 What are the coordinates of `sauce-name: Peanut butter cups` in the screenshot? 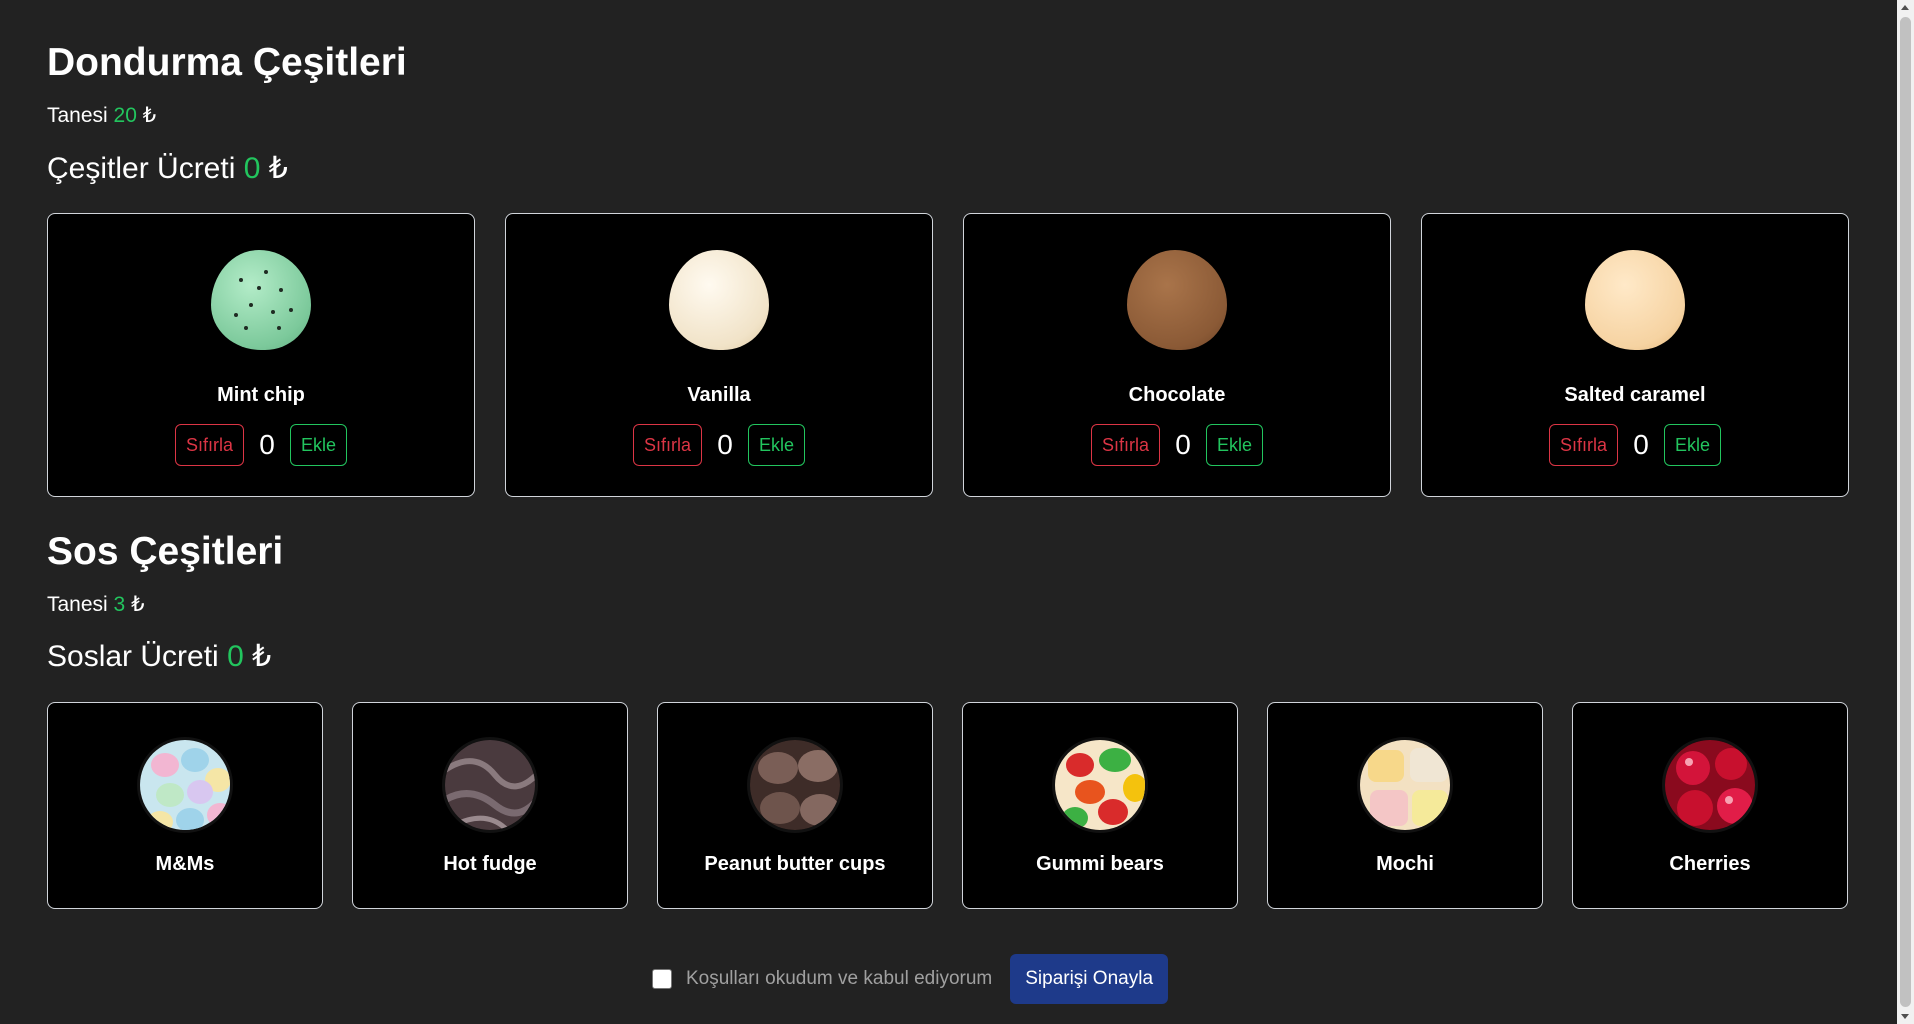 It's located at (795, 864).